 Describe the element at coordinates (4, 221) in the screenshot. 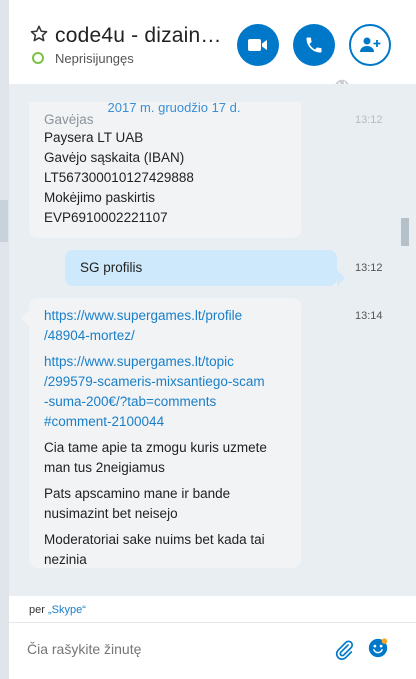

I see `left-scroll-thumb` at that location.